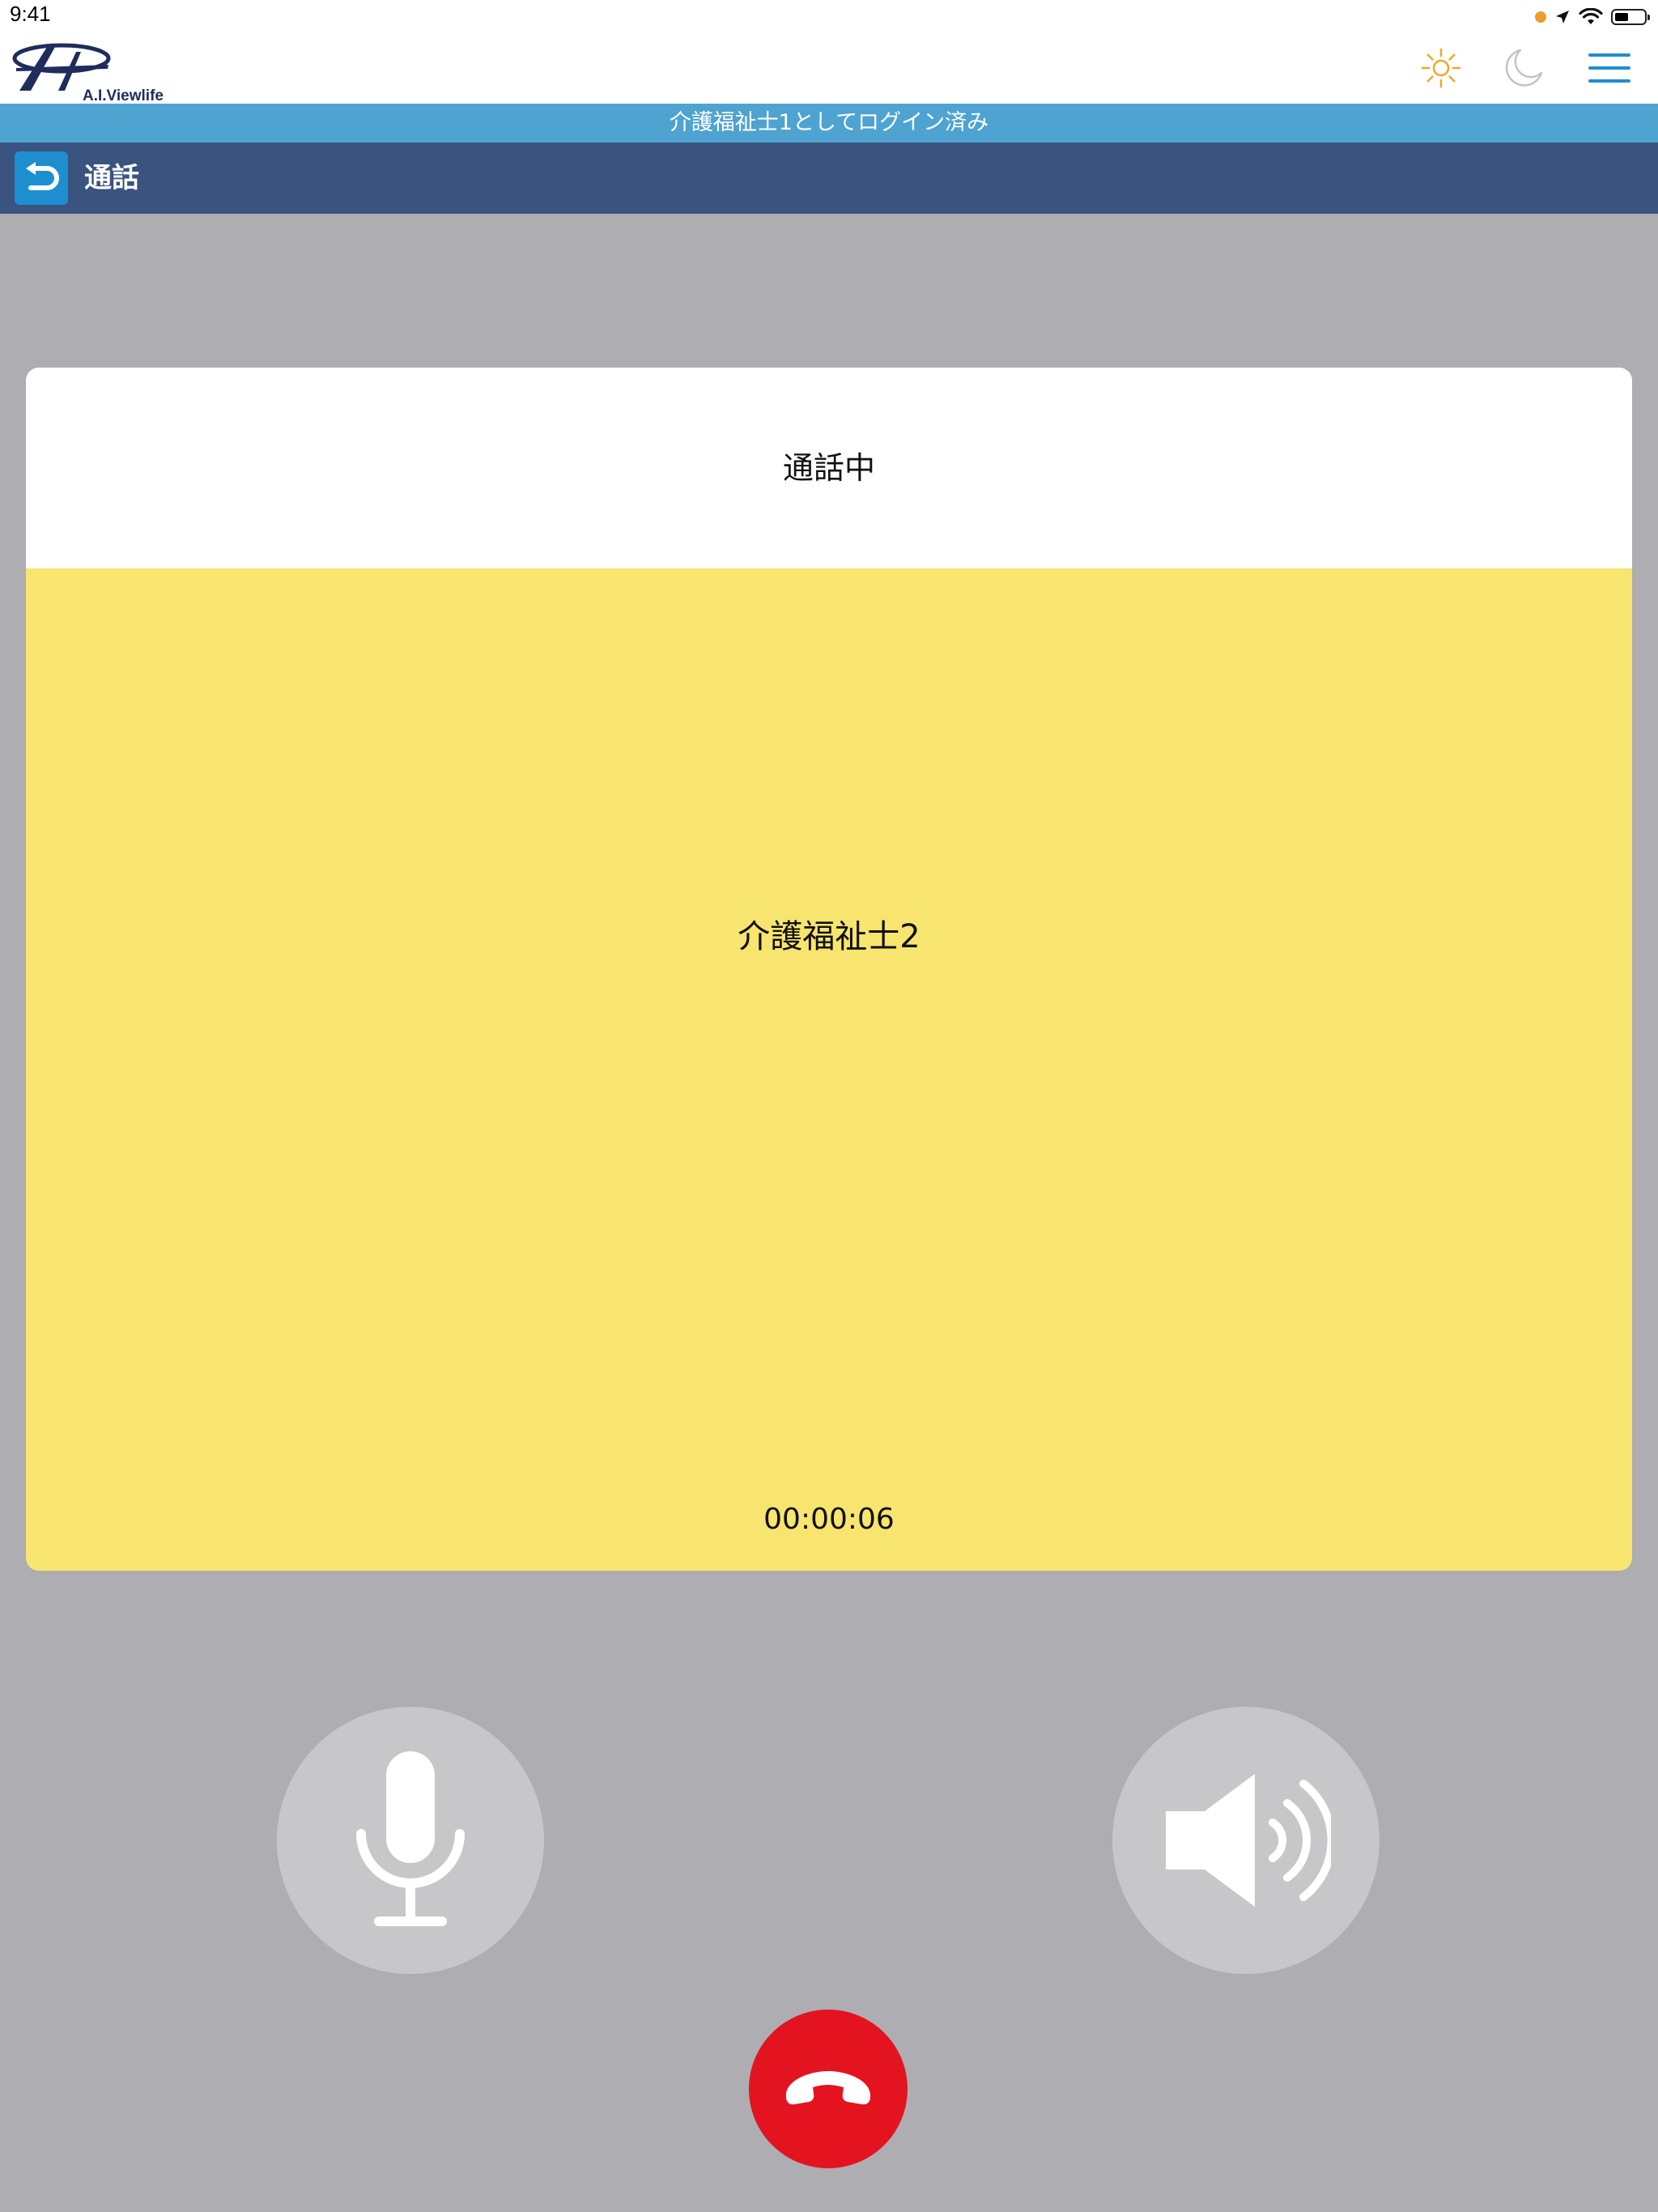 Image resolution: width=1658 pixels, height=2212 pixels. I want to click on recording-indicator-icon, so click(1540, 17).